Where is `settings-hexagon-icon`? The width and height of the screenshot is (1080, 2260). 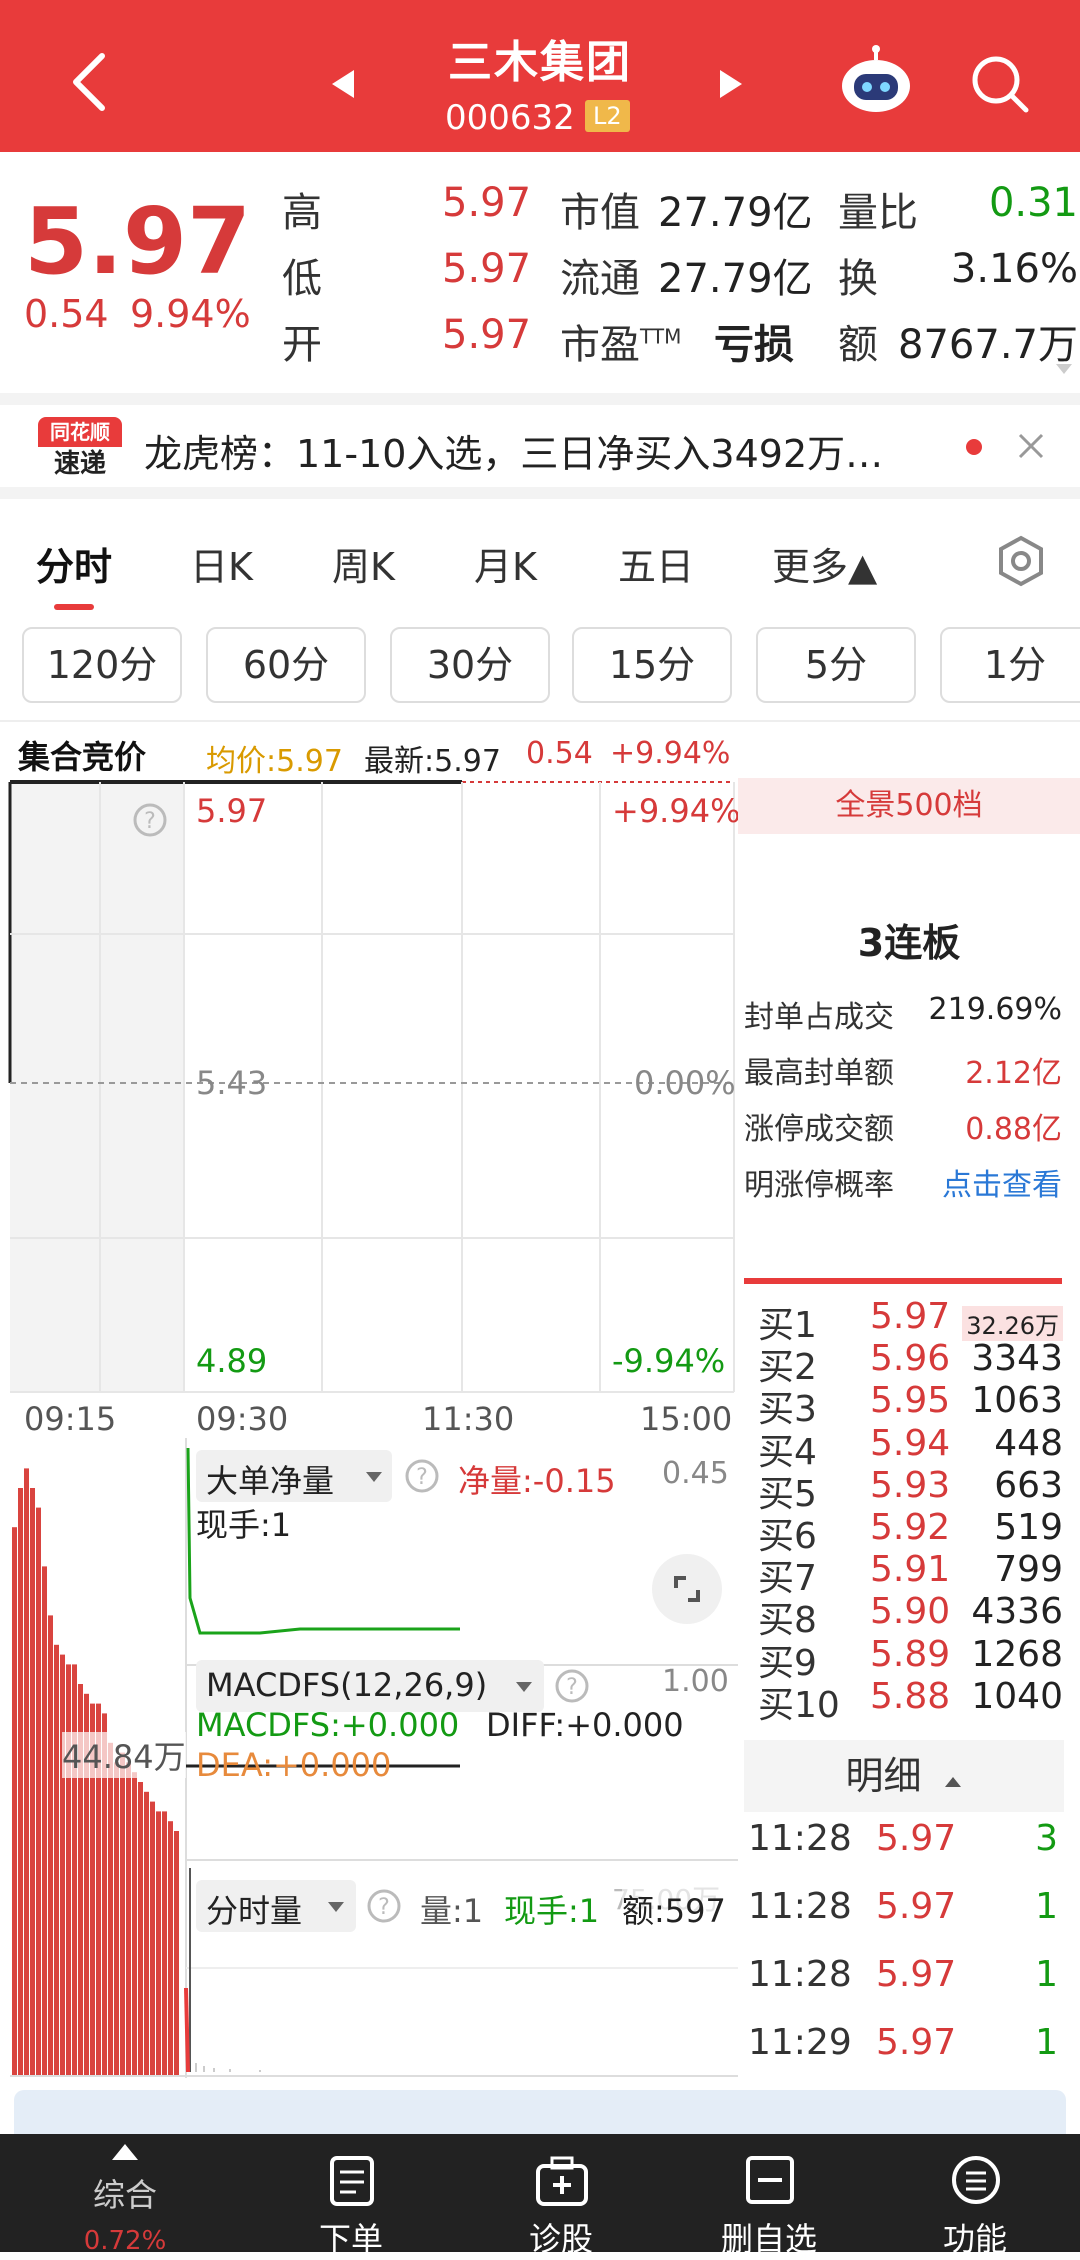 settings-hexagon-icon is located at coordinates (1021, 561).